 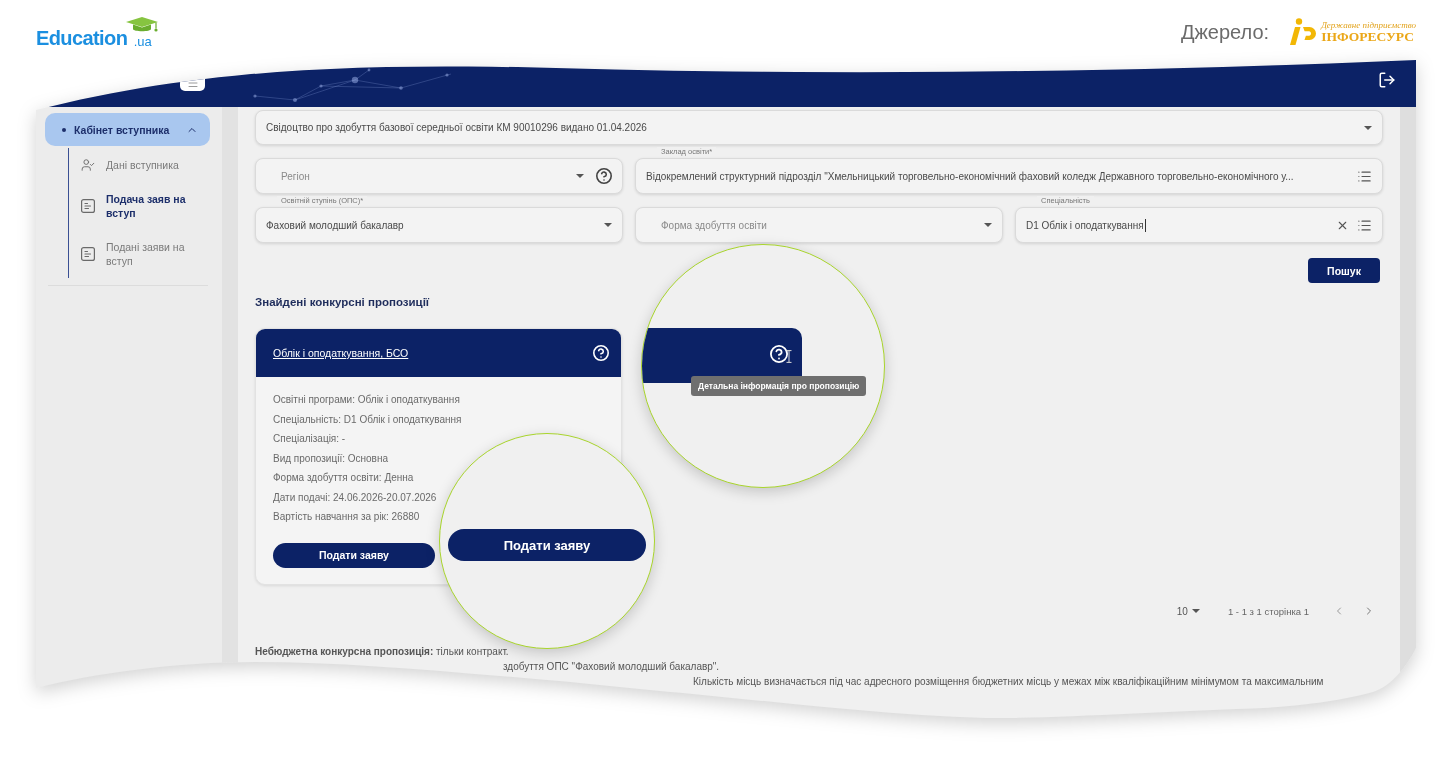 What do you see at coordinates (88, 165) in the screenshot?
I see `user-check-icon` at bounding box center [88, 165].